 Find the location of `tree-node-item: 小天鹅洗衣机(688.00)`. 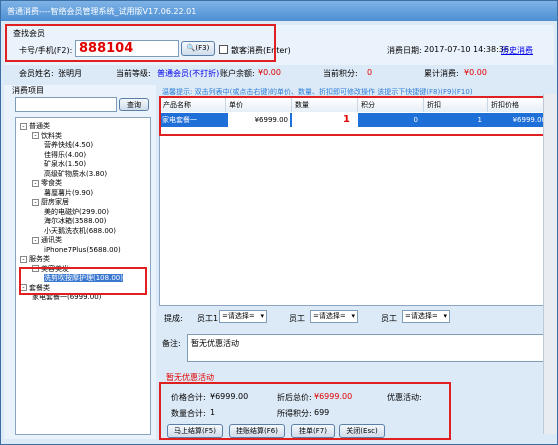

tree-node-item: 小天鹅洗衣机(688.00) is located at coordinates (80, 231).